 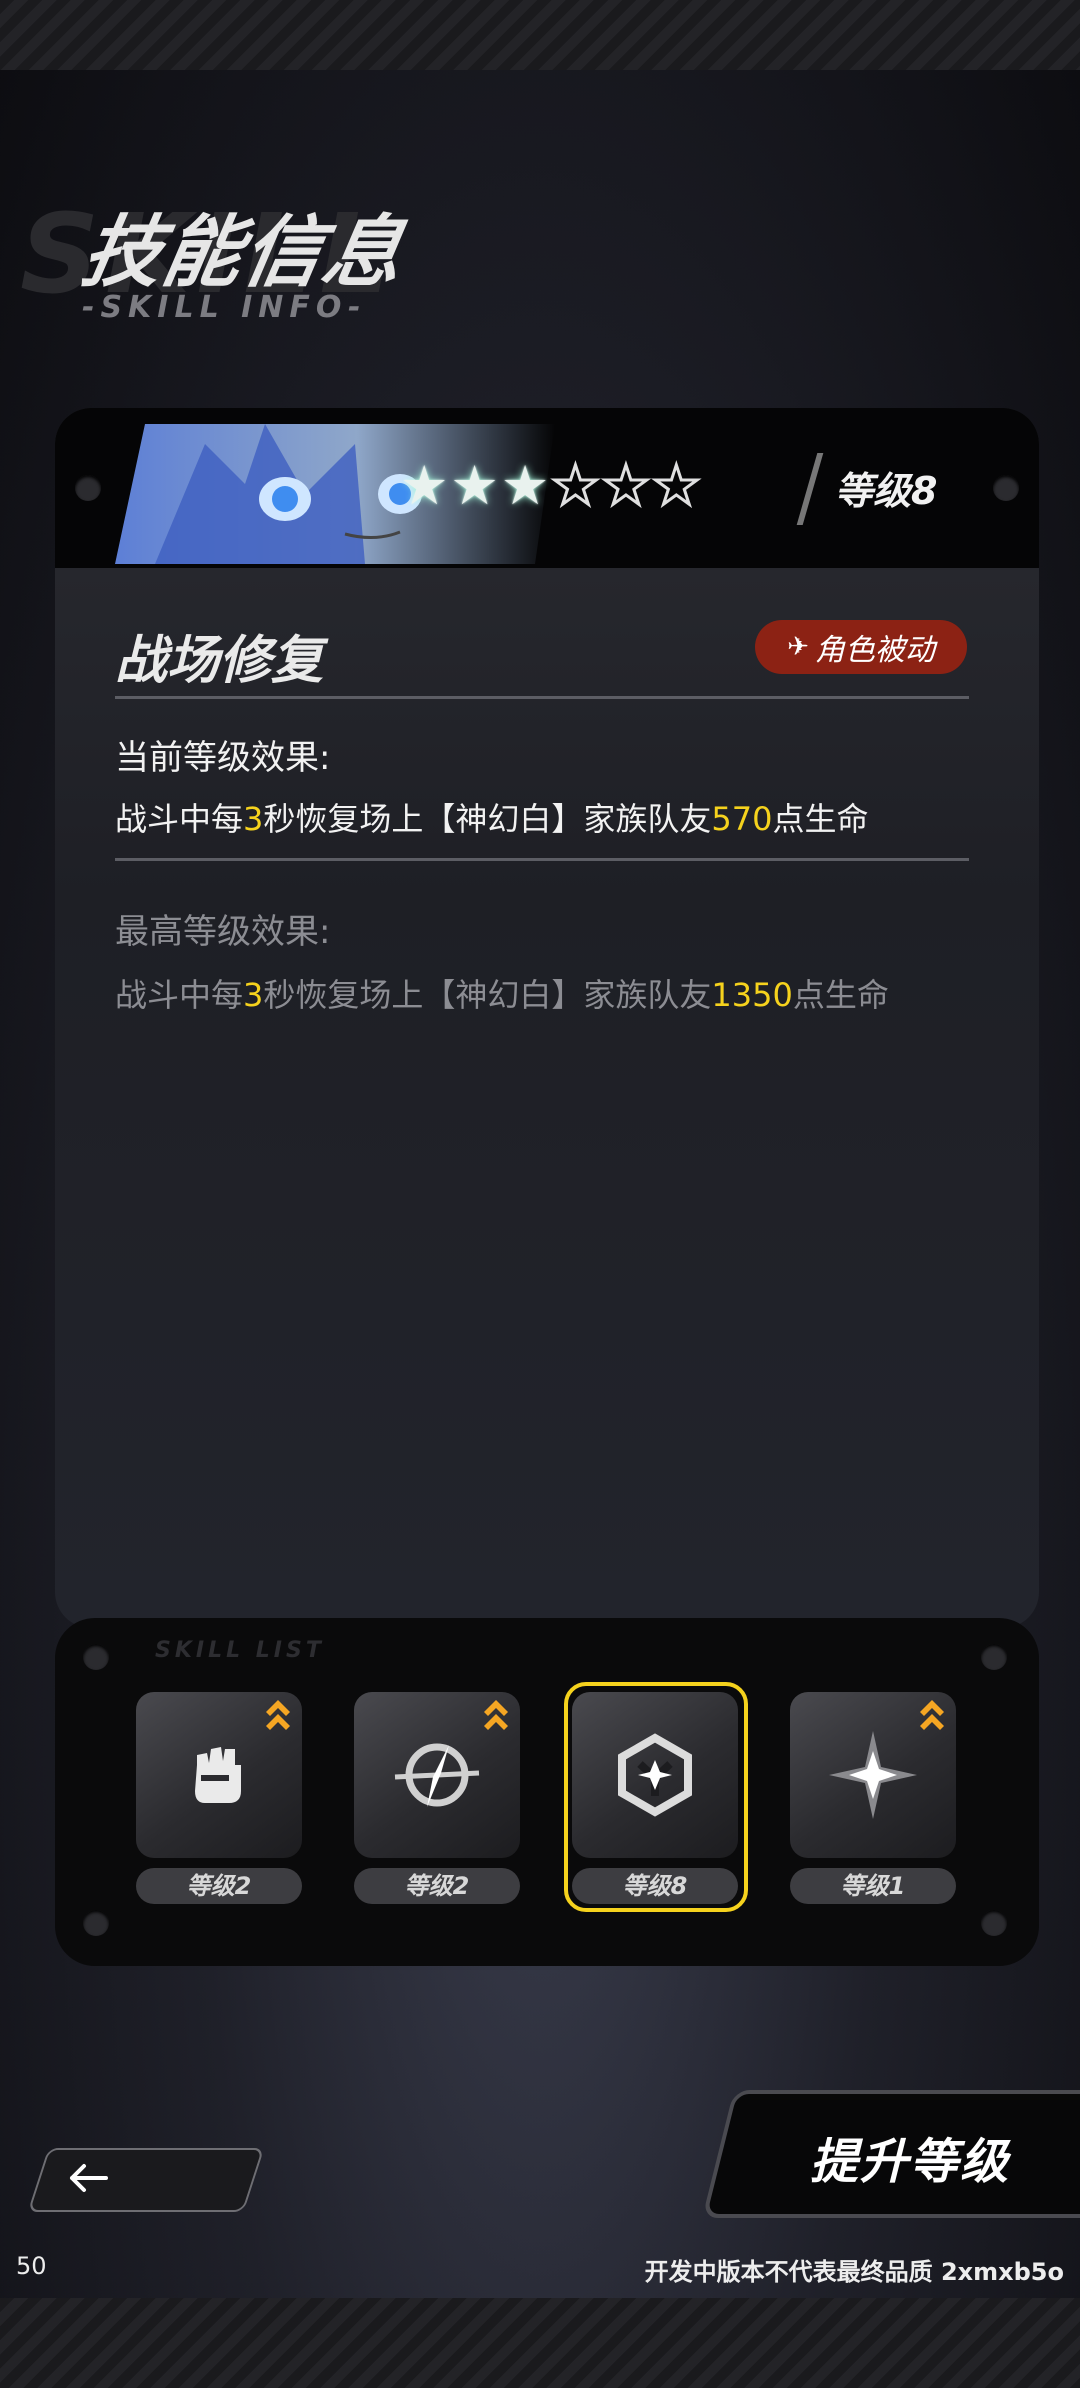 What do you see at coordinates (146, 2180) in the screenshot?
I see `back-button` at bounding box center [146, 2180].